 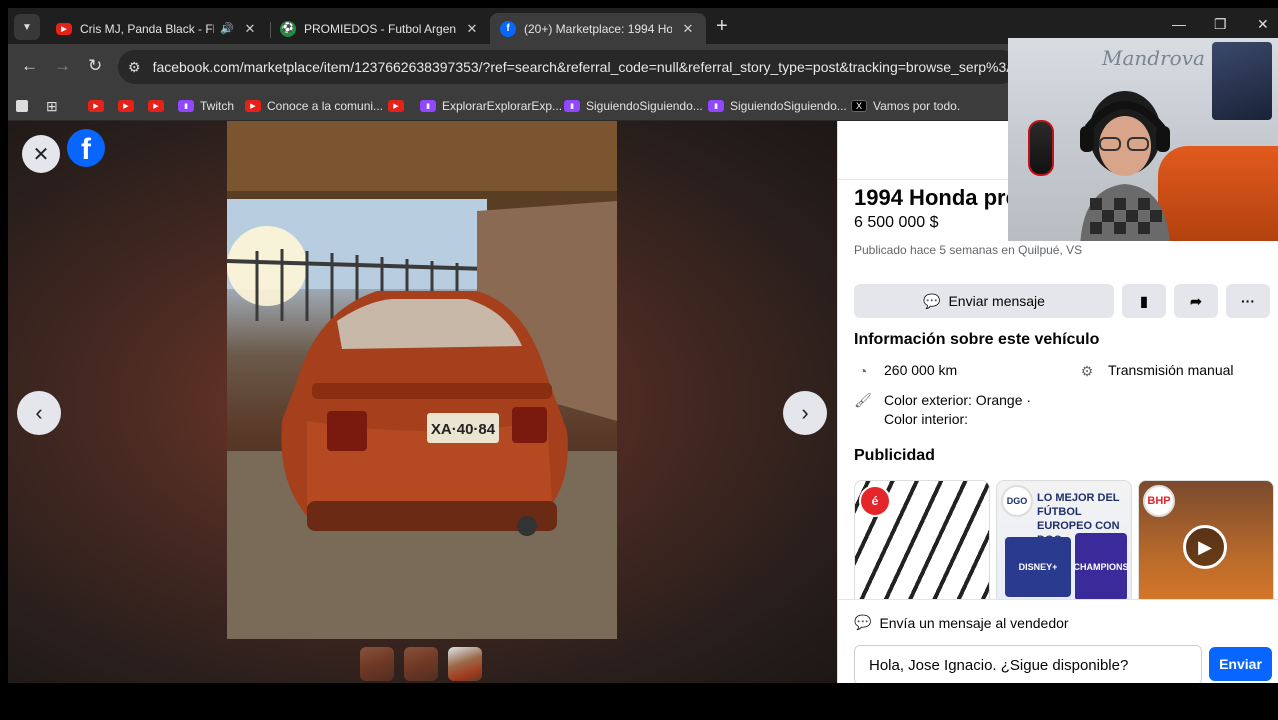 What do you see at coordinates (95, 66) in the screenshot?
I see `reload-icon: ↻` at bounding box center [95, 66].